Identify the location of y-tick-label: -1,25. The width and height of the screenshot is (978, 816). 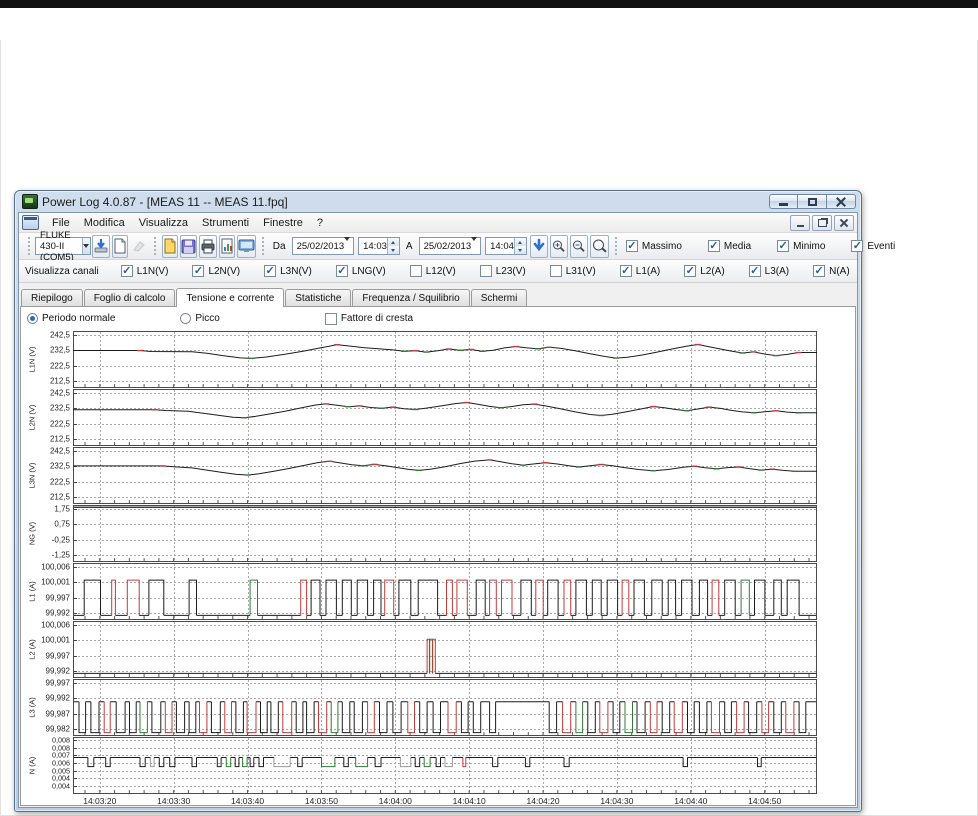
(60, 555).